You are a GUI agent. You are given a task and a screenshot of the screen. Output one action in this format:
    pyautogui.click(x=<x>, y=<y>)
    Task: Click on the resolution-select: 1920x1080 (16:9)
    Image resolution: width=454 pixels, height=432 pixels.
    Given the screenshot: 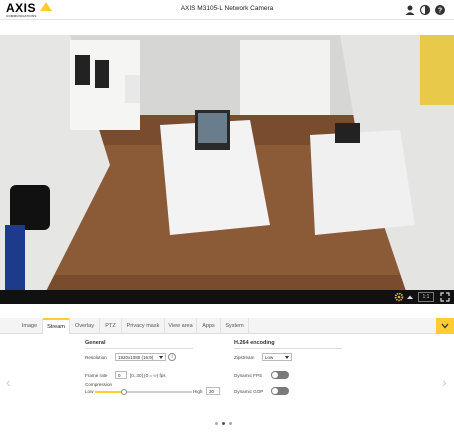 What is the action you would take?
    pyautogui.click(x=140, y=357)
    